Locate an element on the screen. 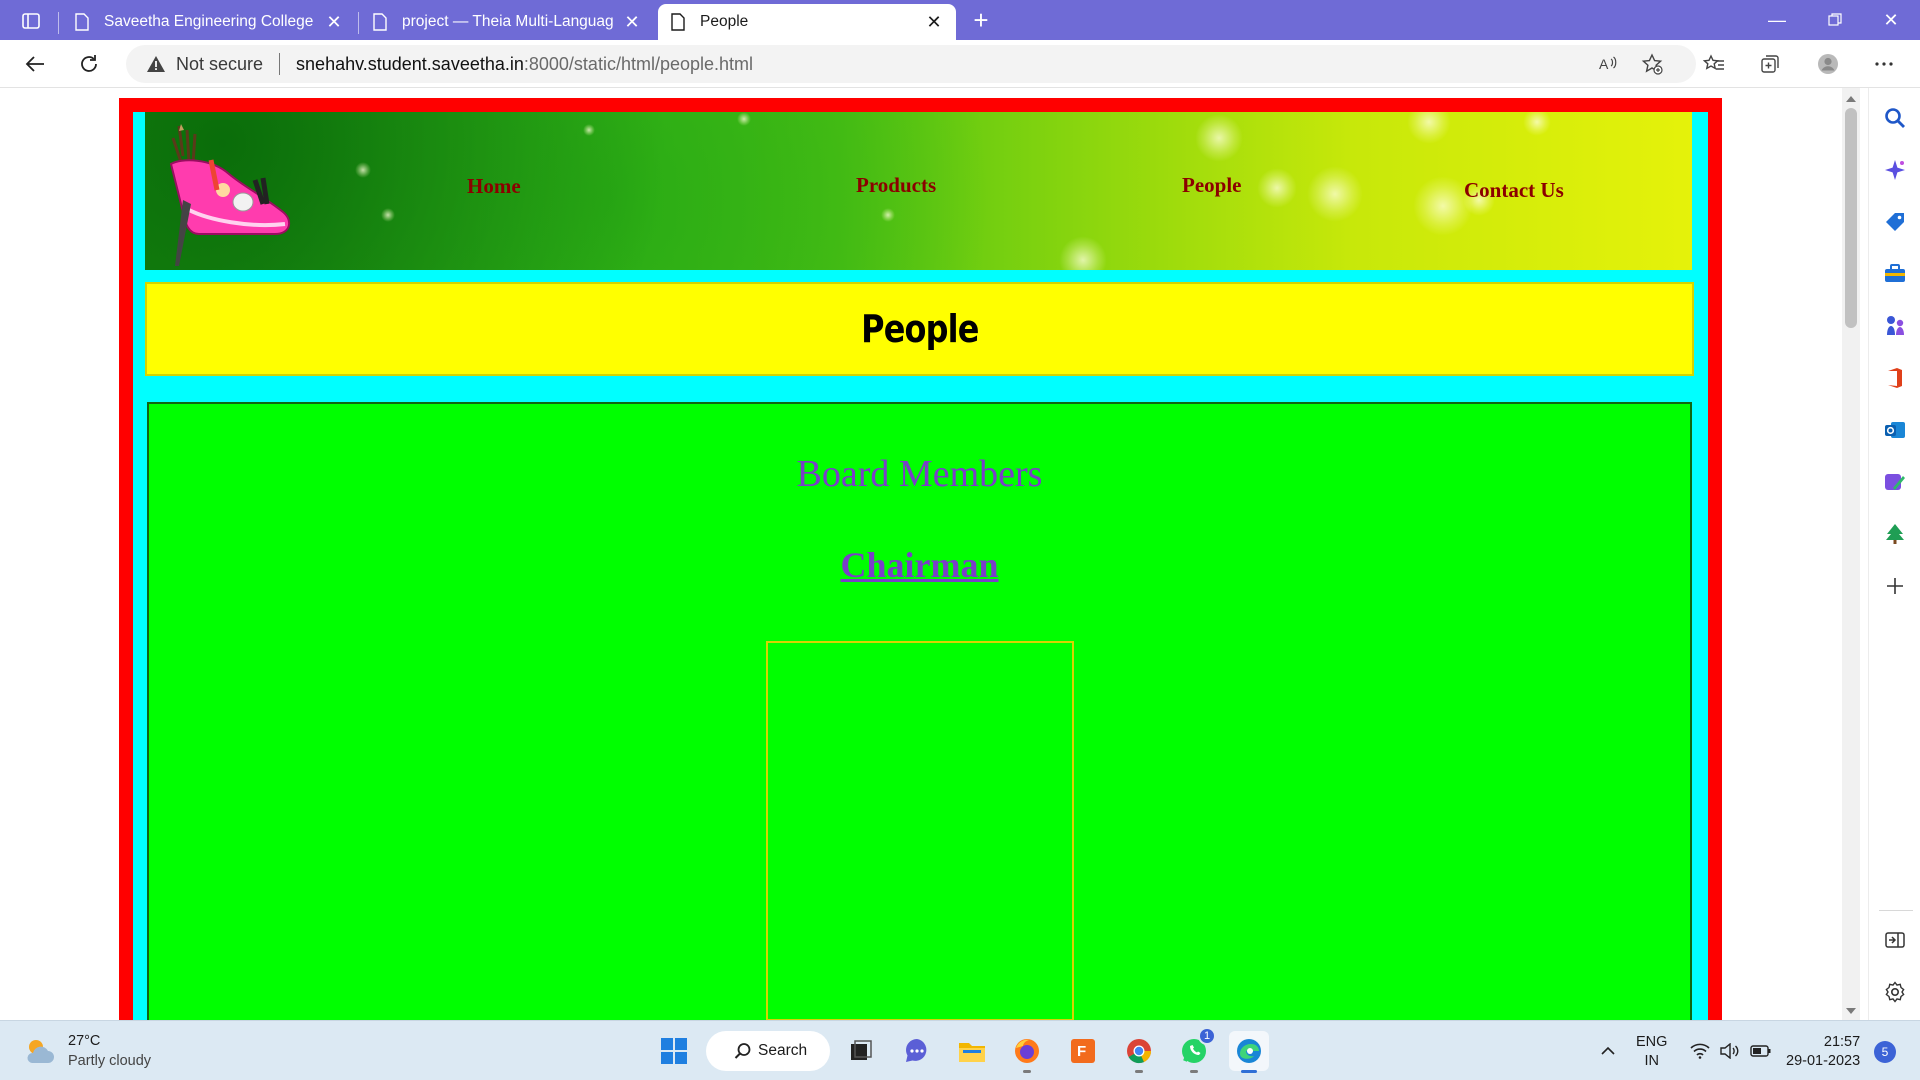 This screenshot has height=1080, width=1920. sidebar-tree-icon is located at coordinates (1895, 534).